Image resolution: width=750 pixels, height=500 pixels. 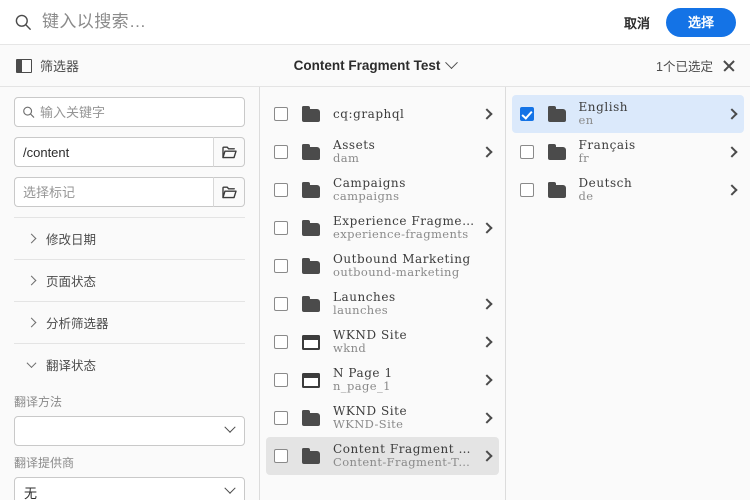 What do you see at coordinates (60, 66) in the screenshot?
I see `filter-toggle-label: 筛选器` at bounding box center [60, 66].